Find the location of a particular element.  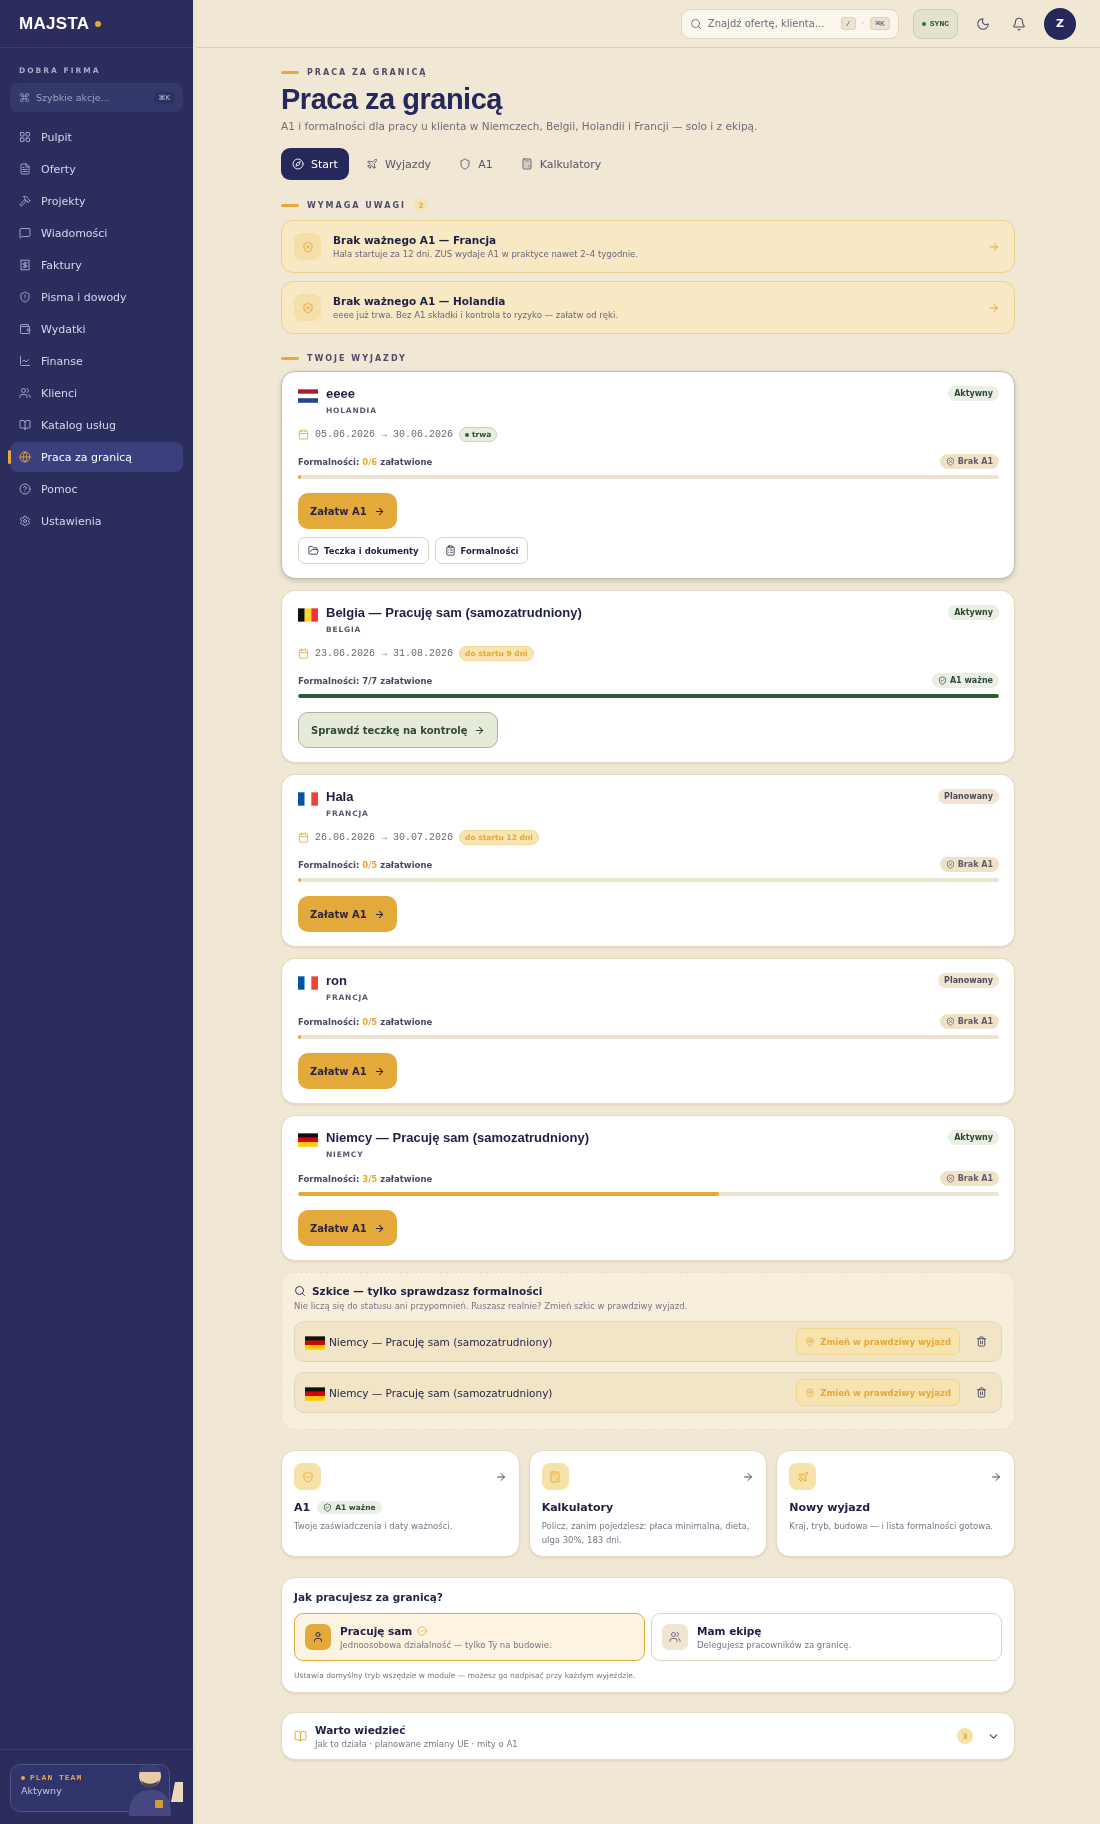

mode-option: Pracuję sam Jednoosobowa działalność — tylko Ty na budowie. is located at coordinates (469, 1637).